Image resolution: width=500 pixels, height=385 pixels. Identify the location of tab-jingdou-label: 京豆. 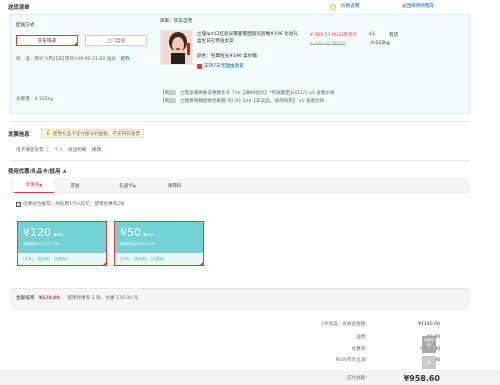
(75, 186).